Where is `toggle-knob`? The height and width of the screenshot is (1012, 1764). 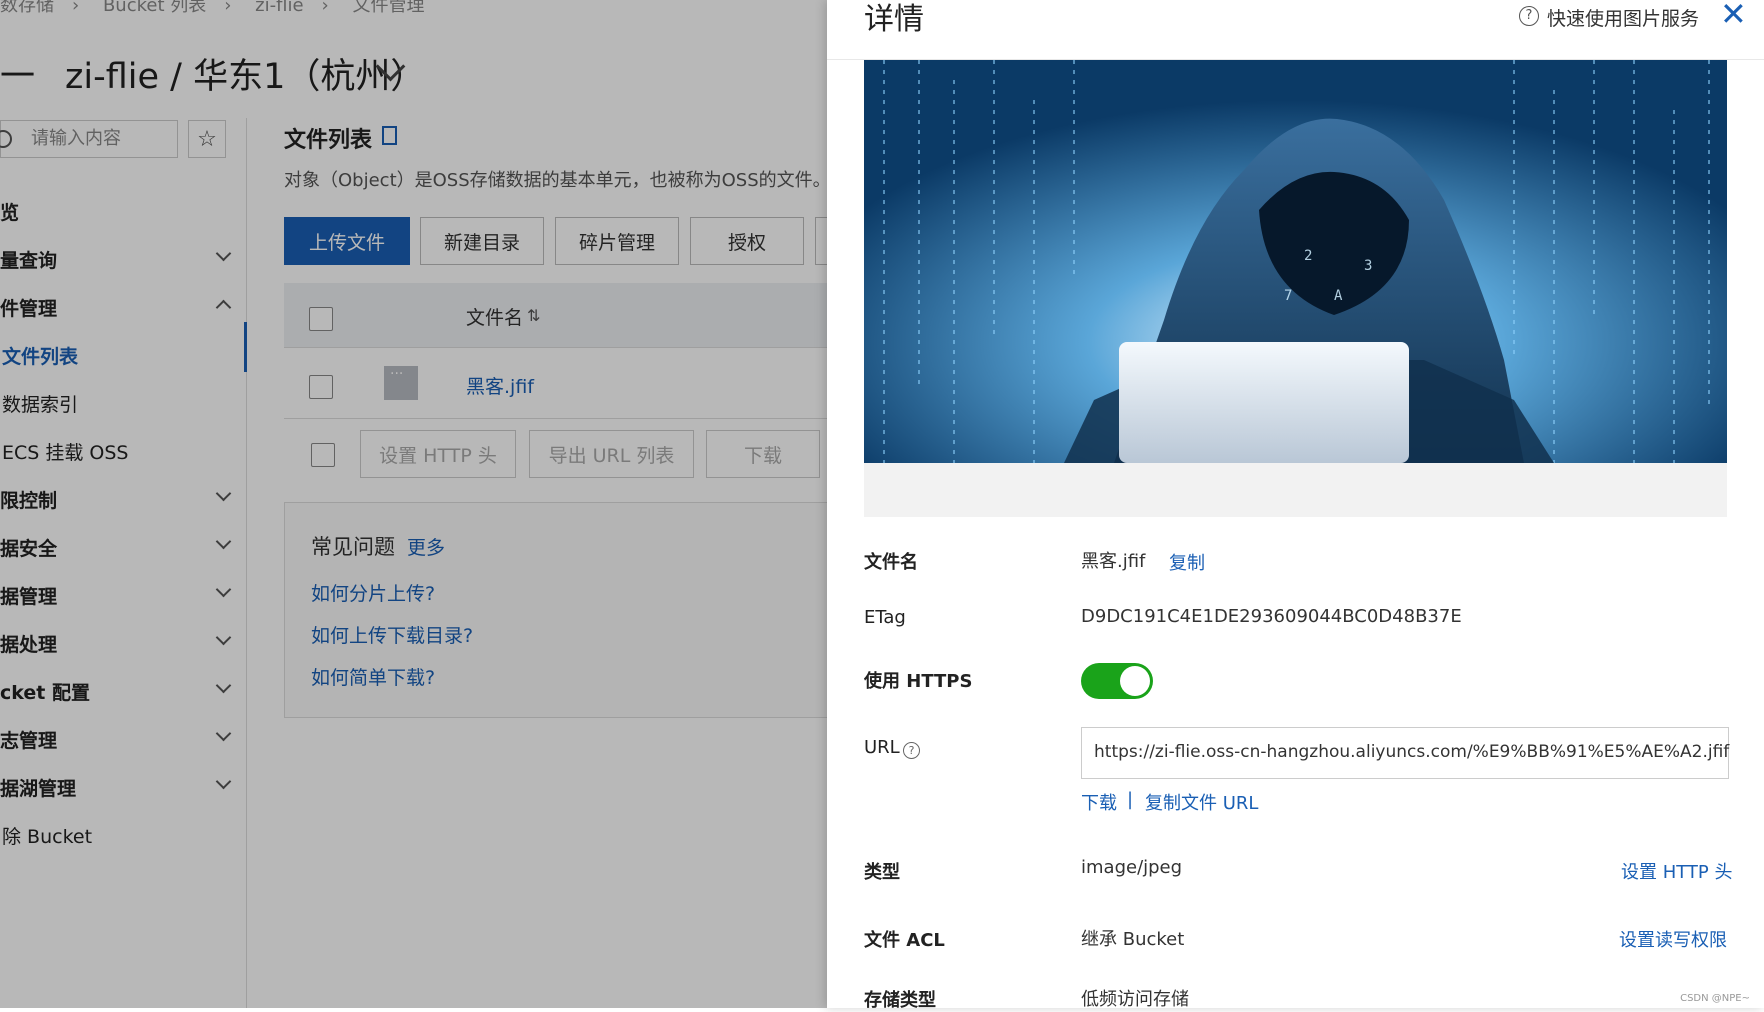 toggle-knob is located at coordinates (1135, 681).